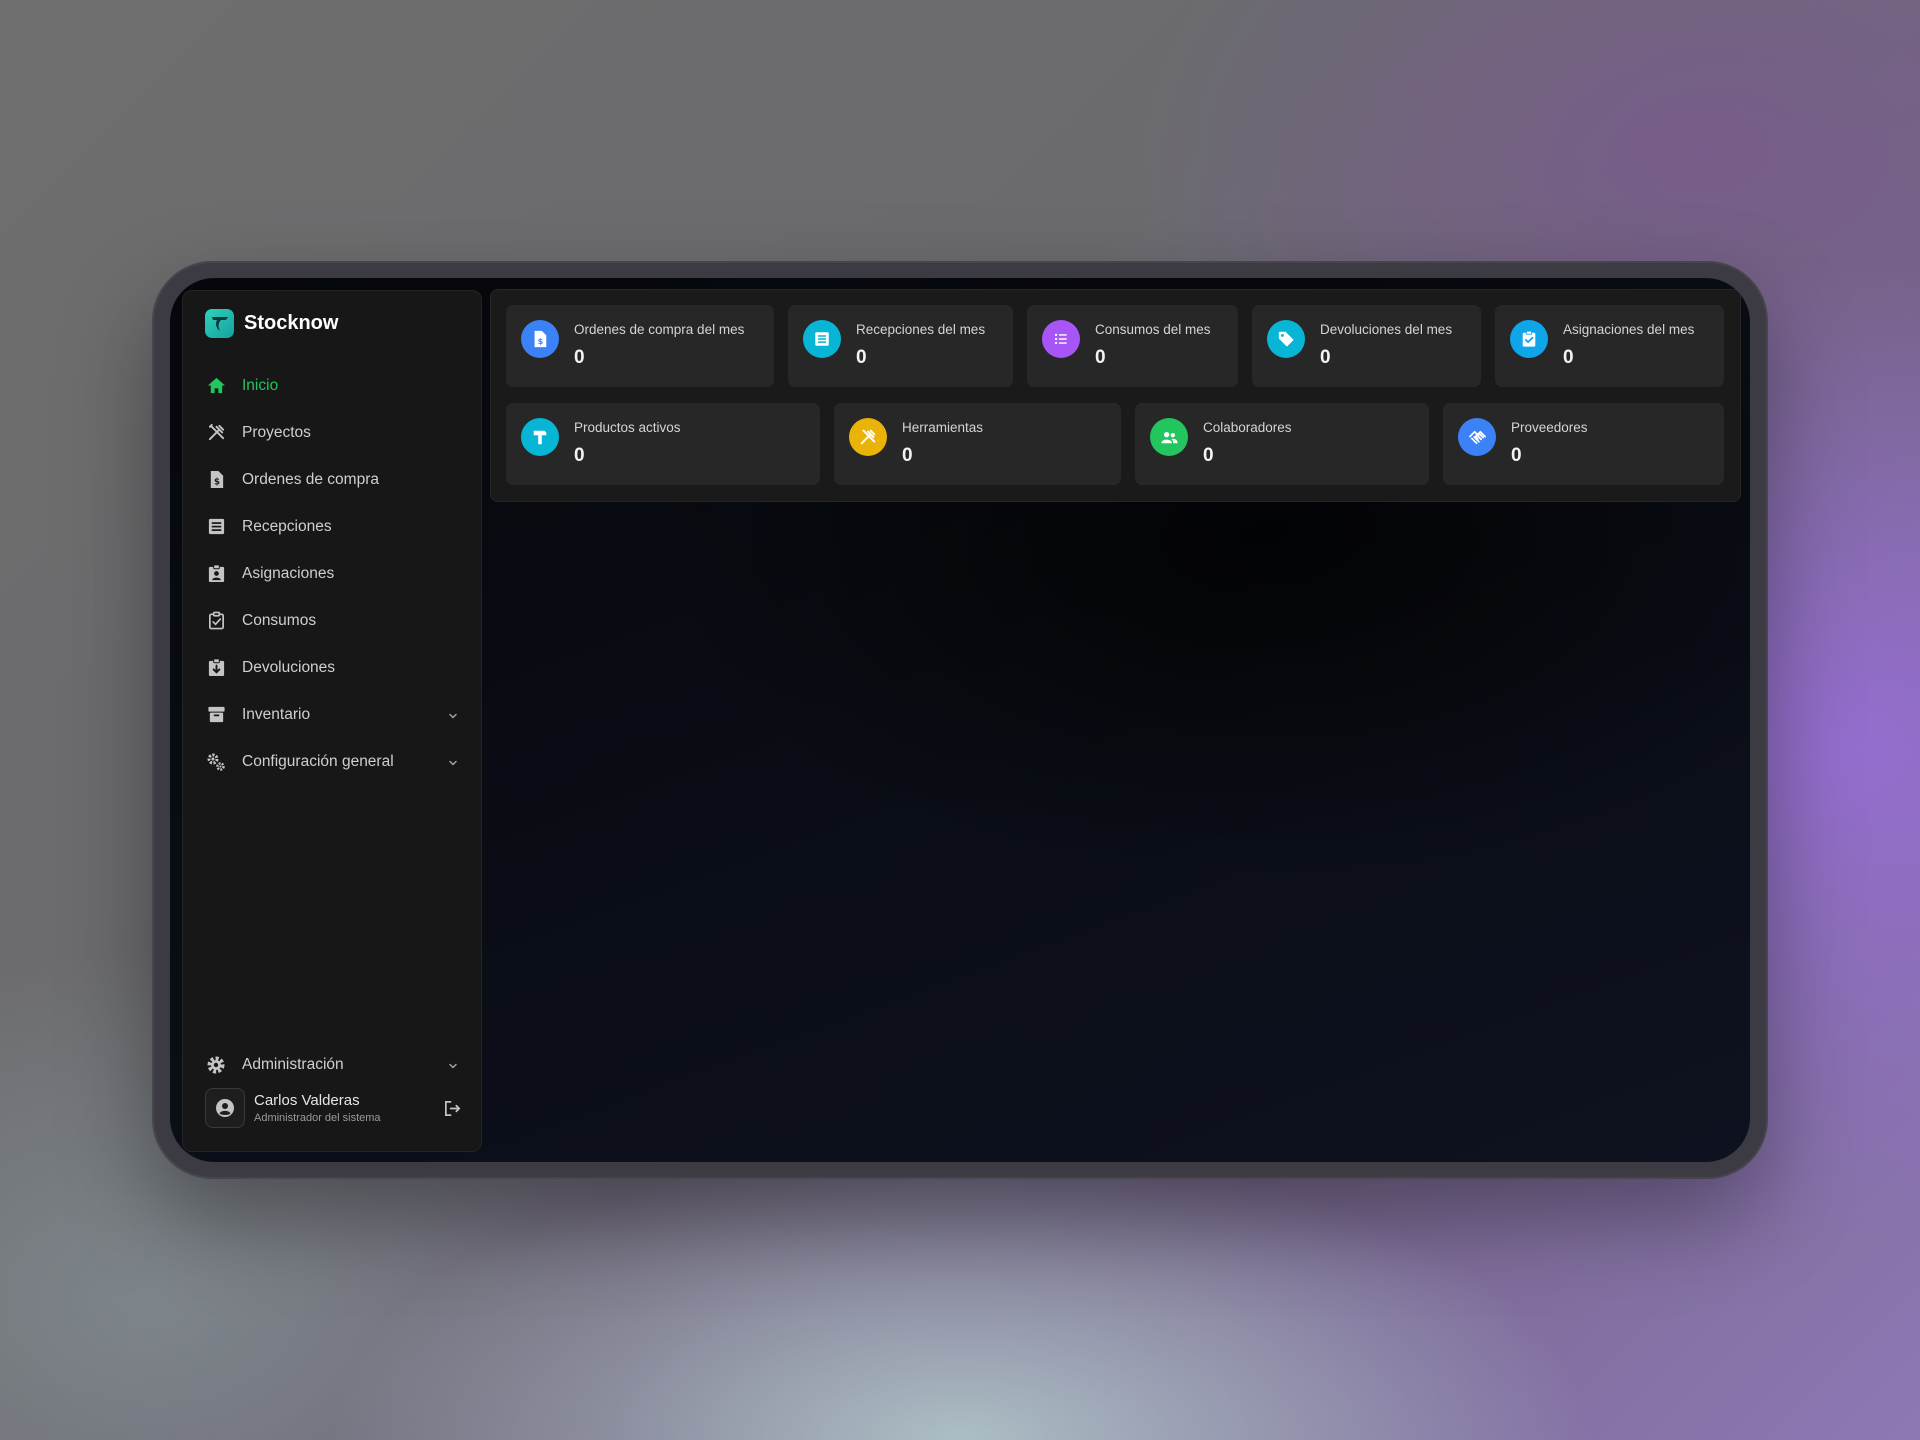 The height and width of the screenshot is (1440, 1920). What do you see at coordinates (291, 323) in the screenshot?
I see `brand-name: Stocknow` at bounding box center [291, 323].